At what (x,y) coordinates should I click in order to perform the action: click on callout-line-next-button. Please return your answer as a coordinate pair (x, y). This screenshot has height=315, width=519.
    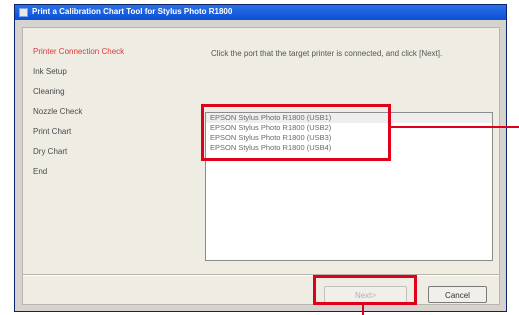
    Looking at the image, I should click on (363, 309).